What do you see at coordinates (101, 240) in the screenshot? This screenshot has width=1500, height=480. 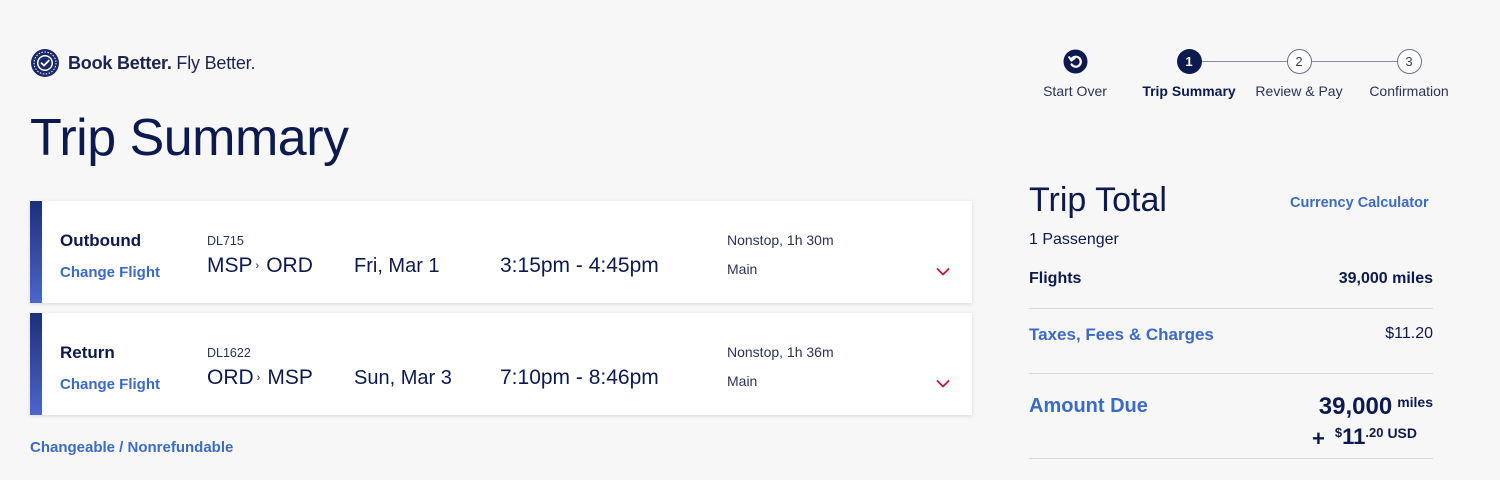 I see `leg-label: Outbound` at bounding box center [101, 240].